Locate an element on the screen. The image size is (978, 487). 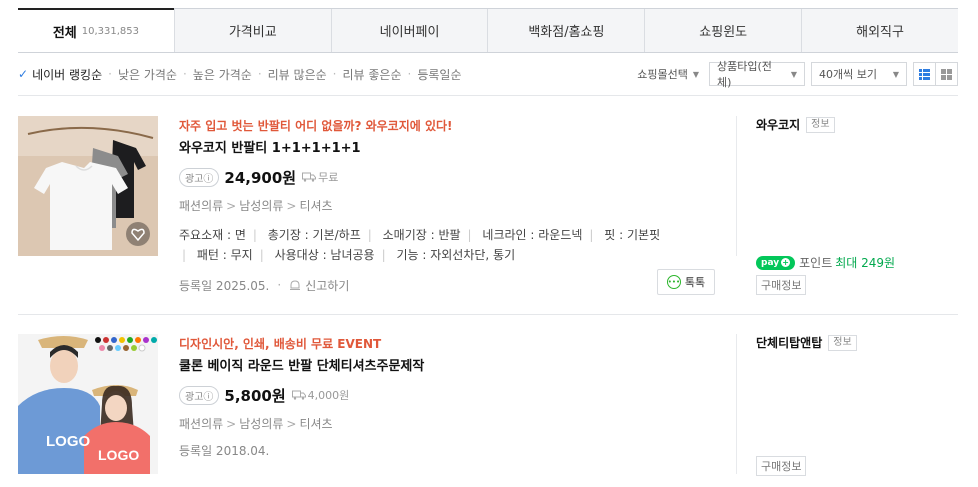
talktalk-label: 톡톡 is located at coordinates (695, 282).